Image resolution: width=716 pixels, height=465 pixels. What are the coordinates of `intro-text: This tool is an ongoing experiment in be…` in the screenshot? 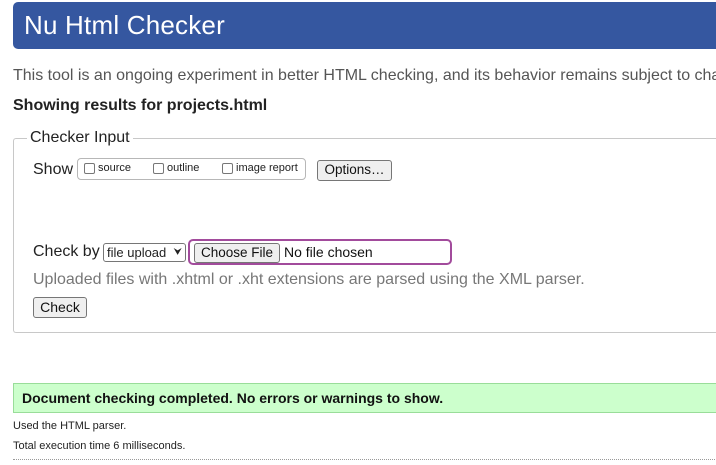 It's located at (364, 75).